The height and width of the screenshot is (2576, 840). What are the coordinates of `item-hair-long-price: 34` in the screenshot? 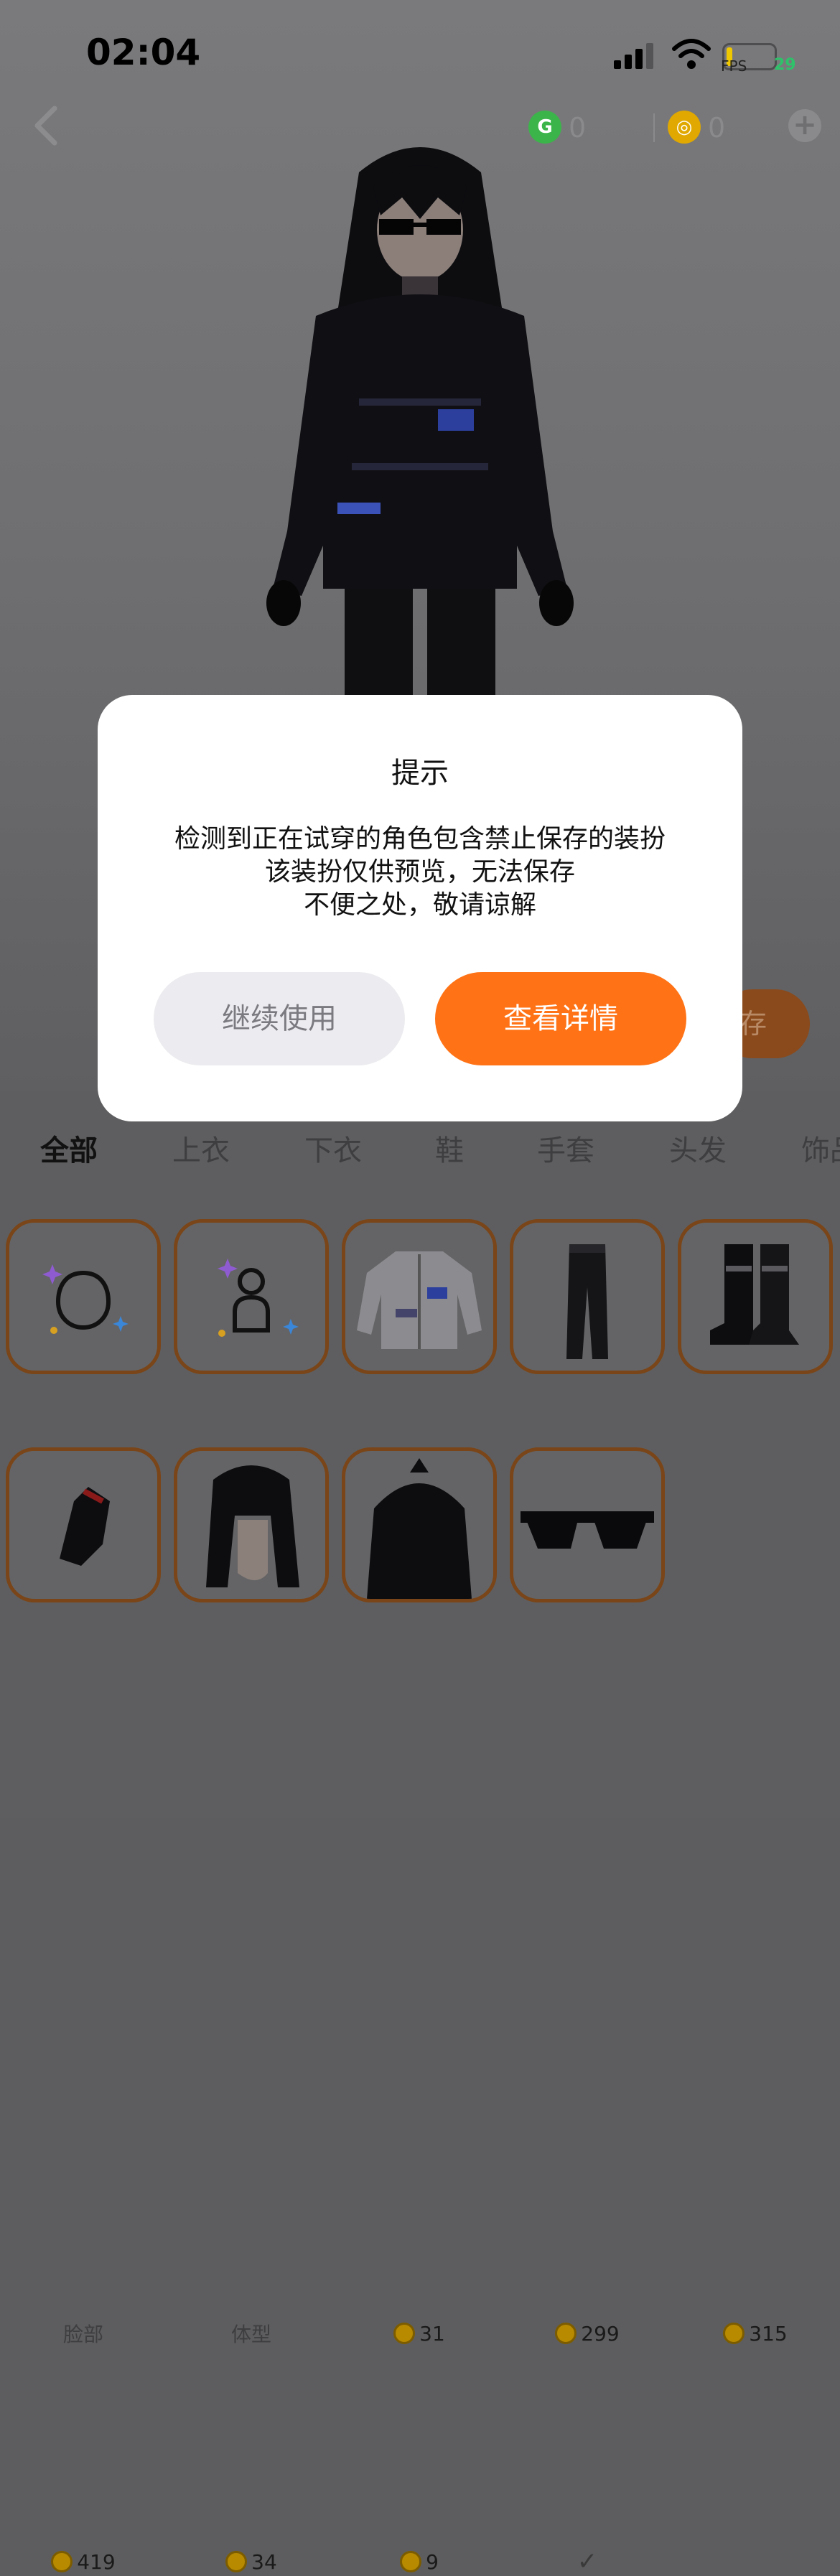 It's located at (251, 2561).